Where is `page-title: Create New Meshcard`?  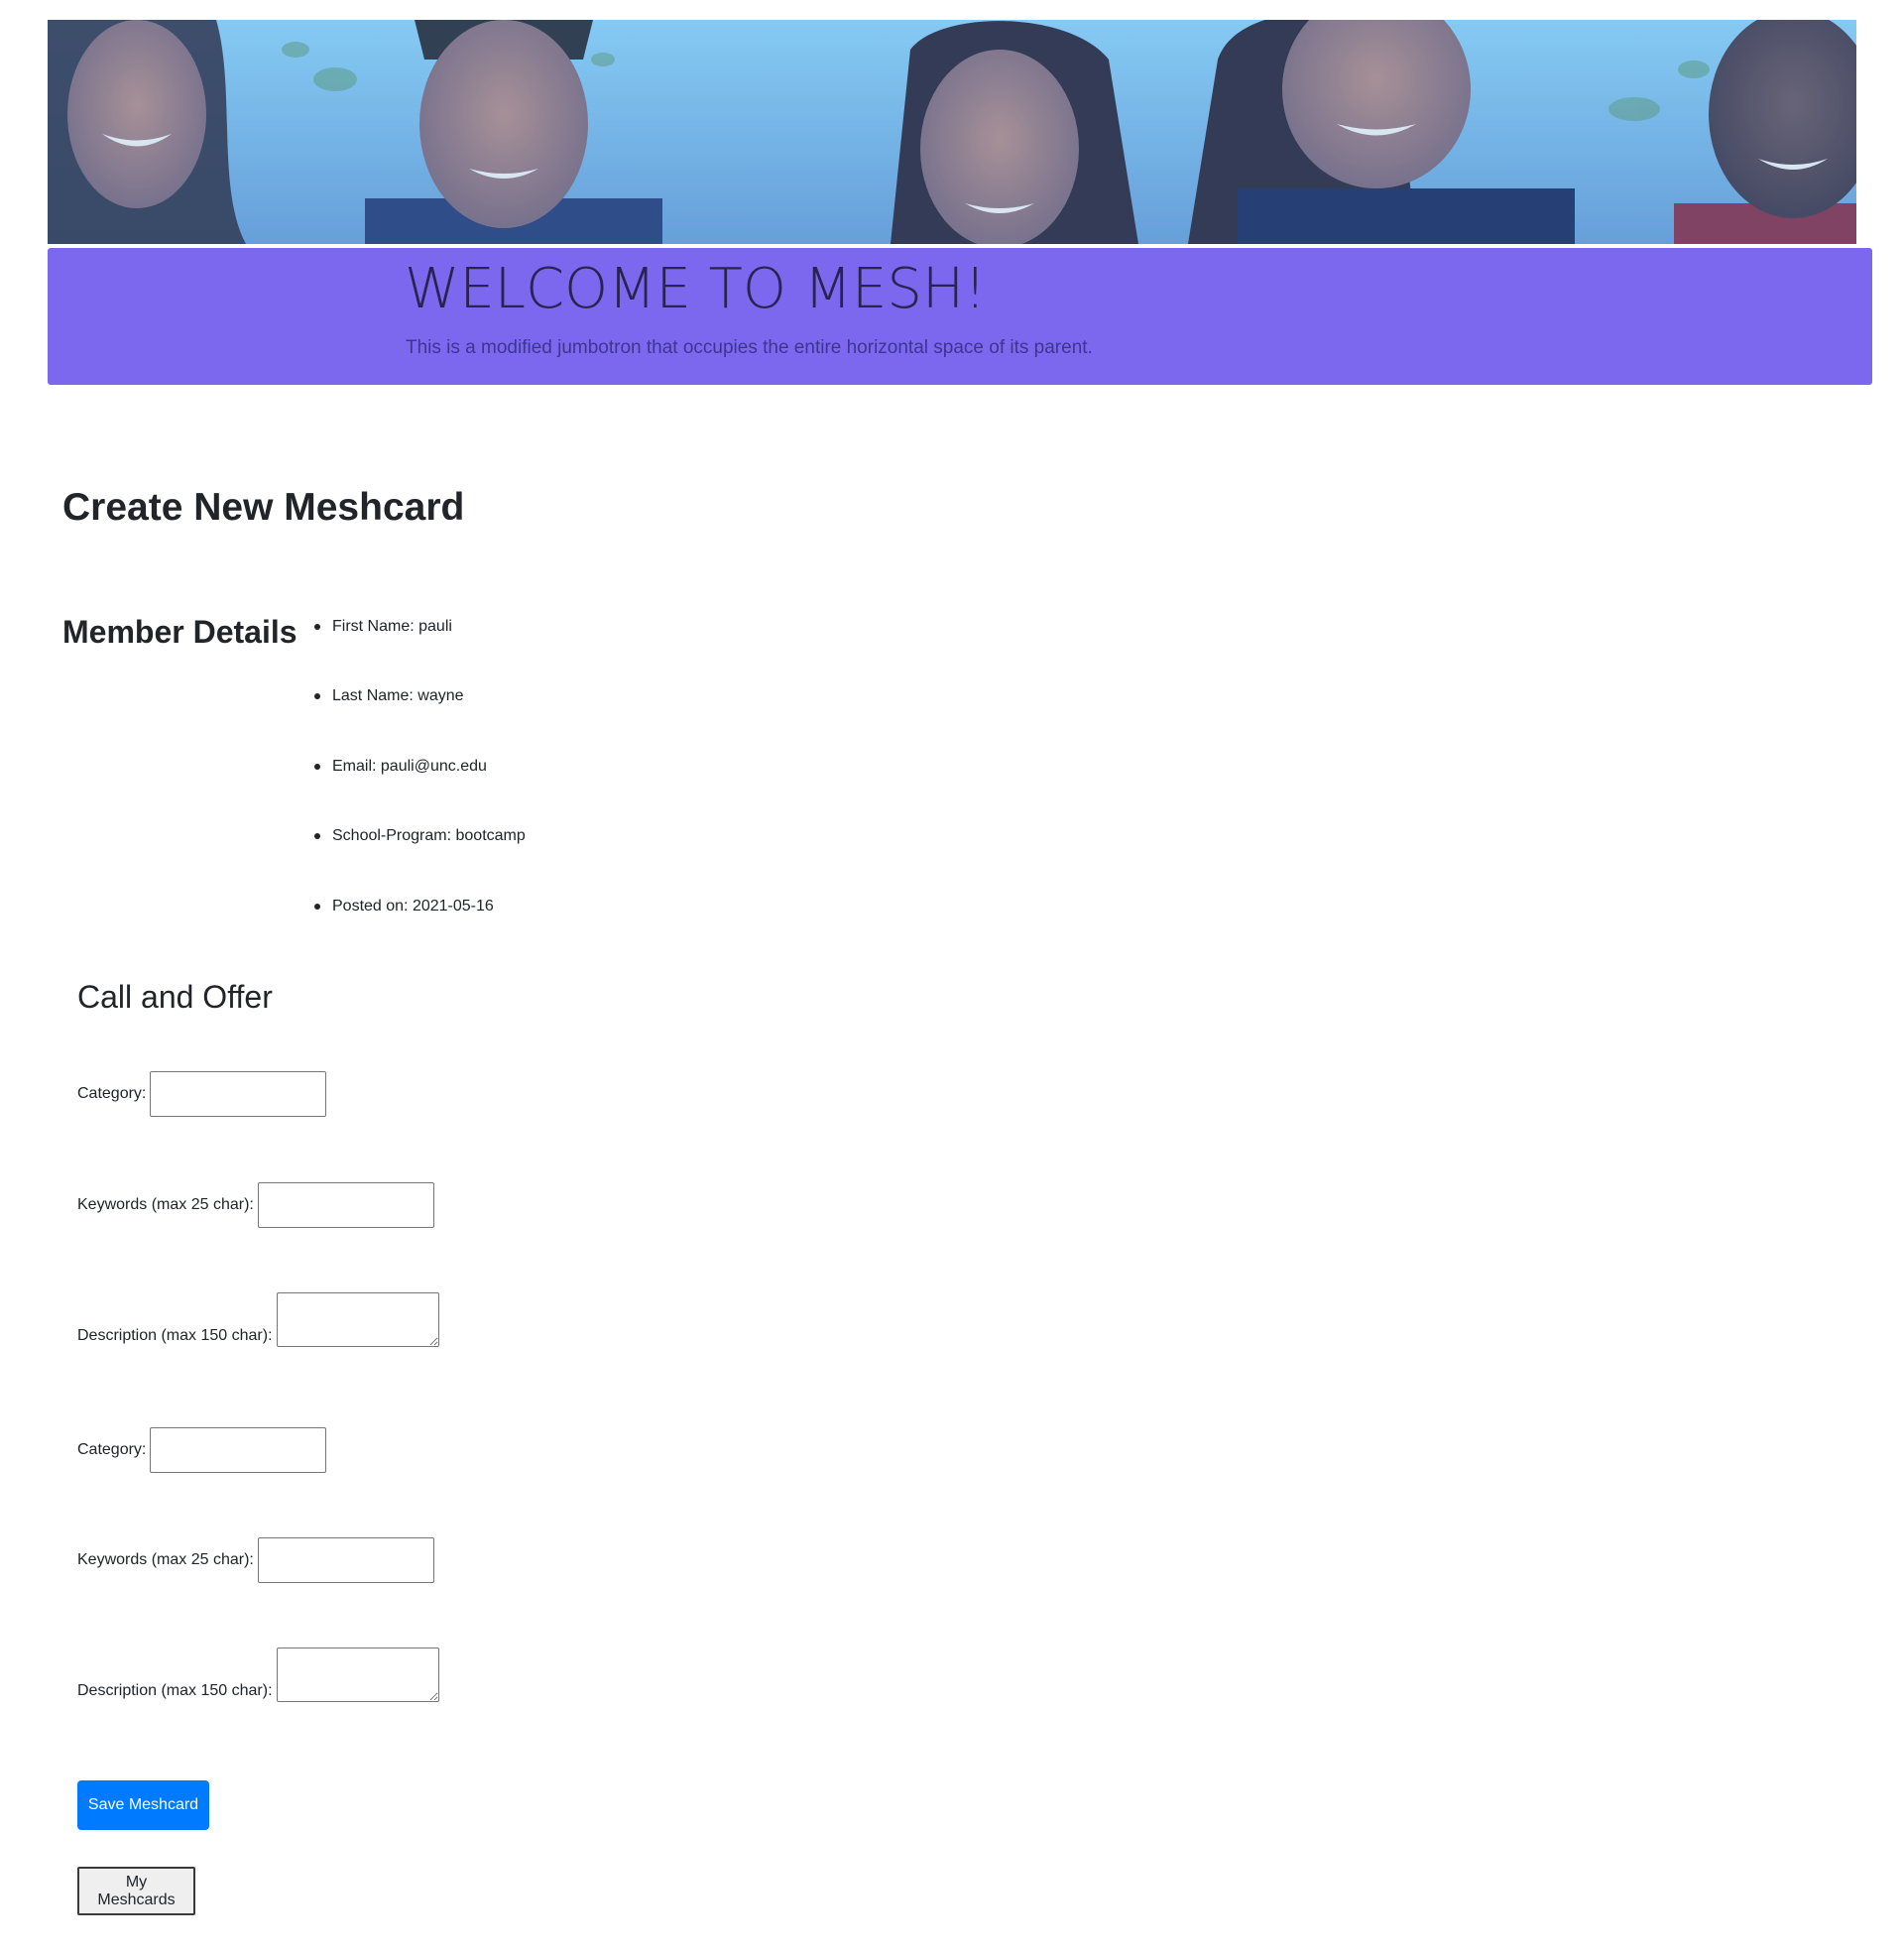 page-title: Create New Meshcard is located at coordinates (263, 507).